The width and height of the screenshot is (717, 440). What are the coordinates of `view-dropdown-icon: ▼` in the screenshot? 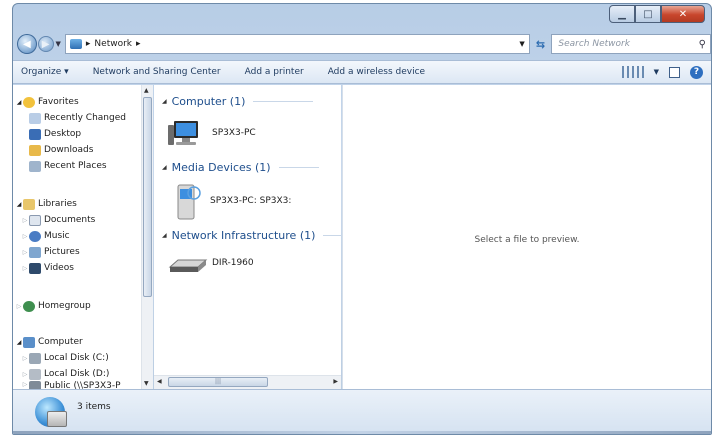 It's located at (656, 72).